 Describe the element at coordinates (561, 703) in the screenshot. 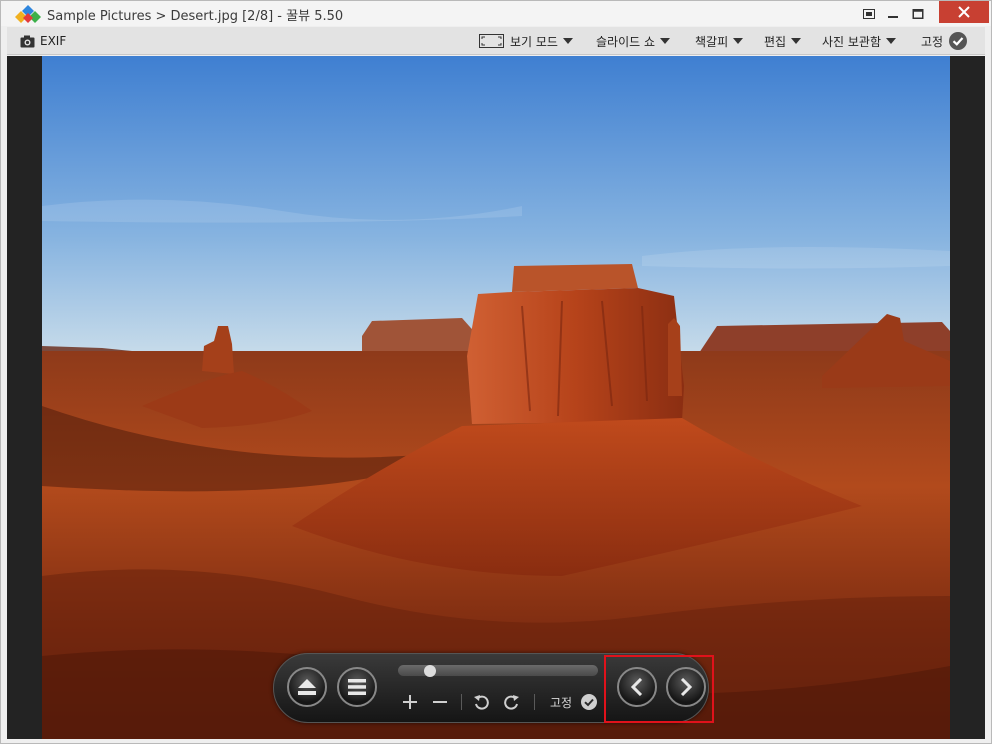

I see `control-pin-label: 고정` at that location.